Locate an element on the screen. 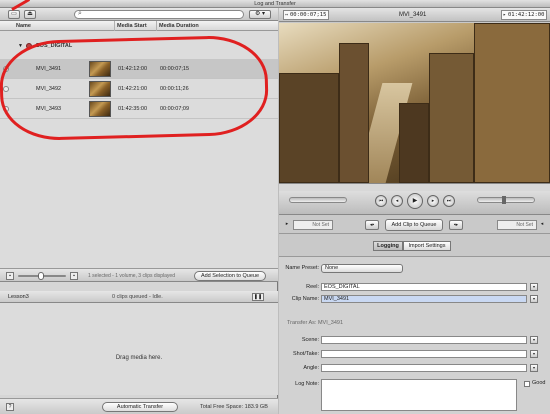  step-back-icon: ◂ is located at coordinates (397, 201).